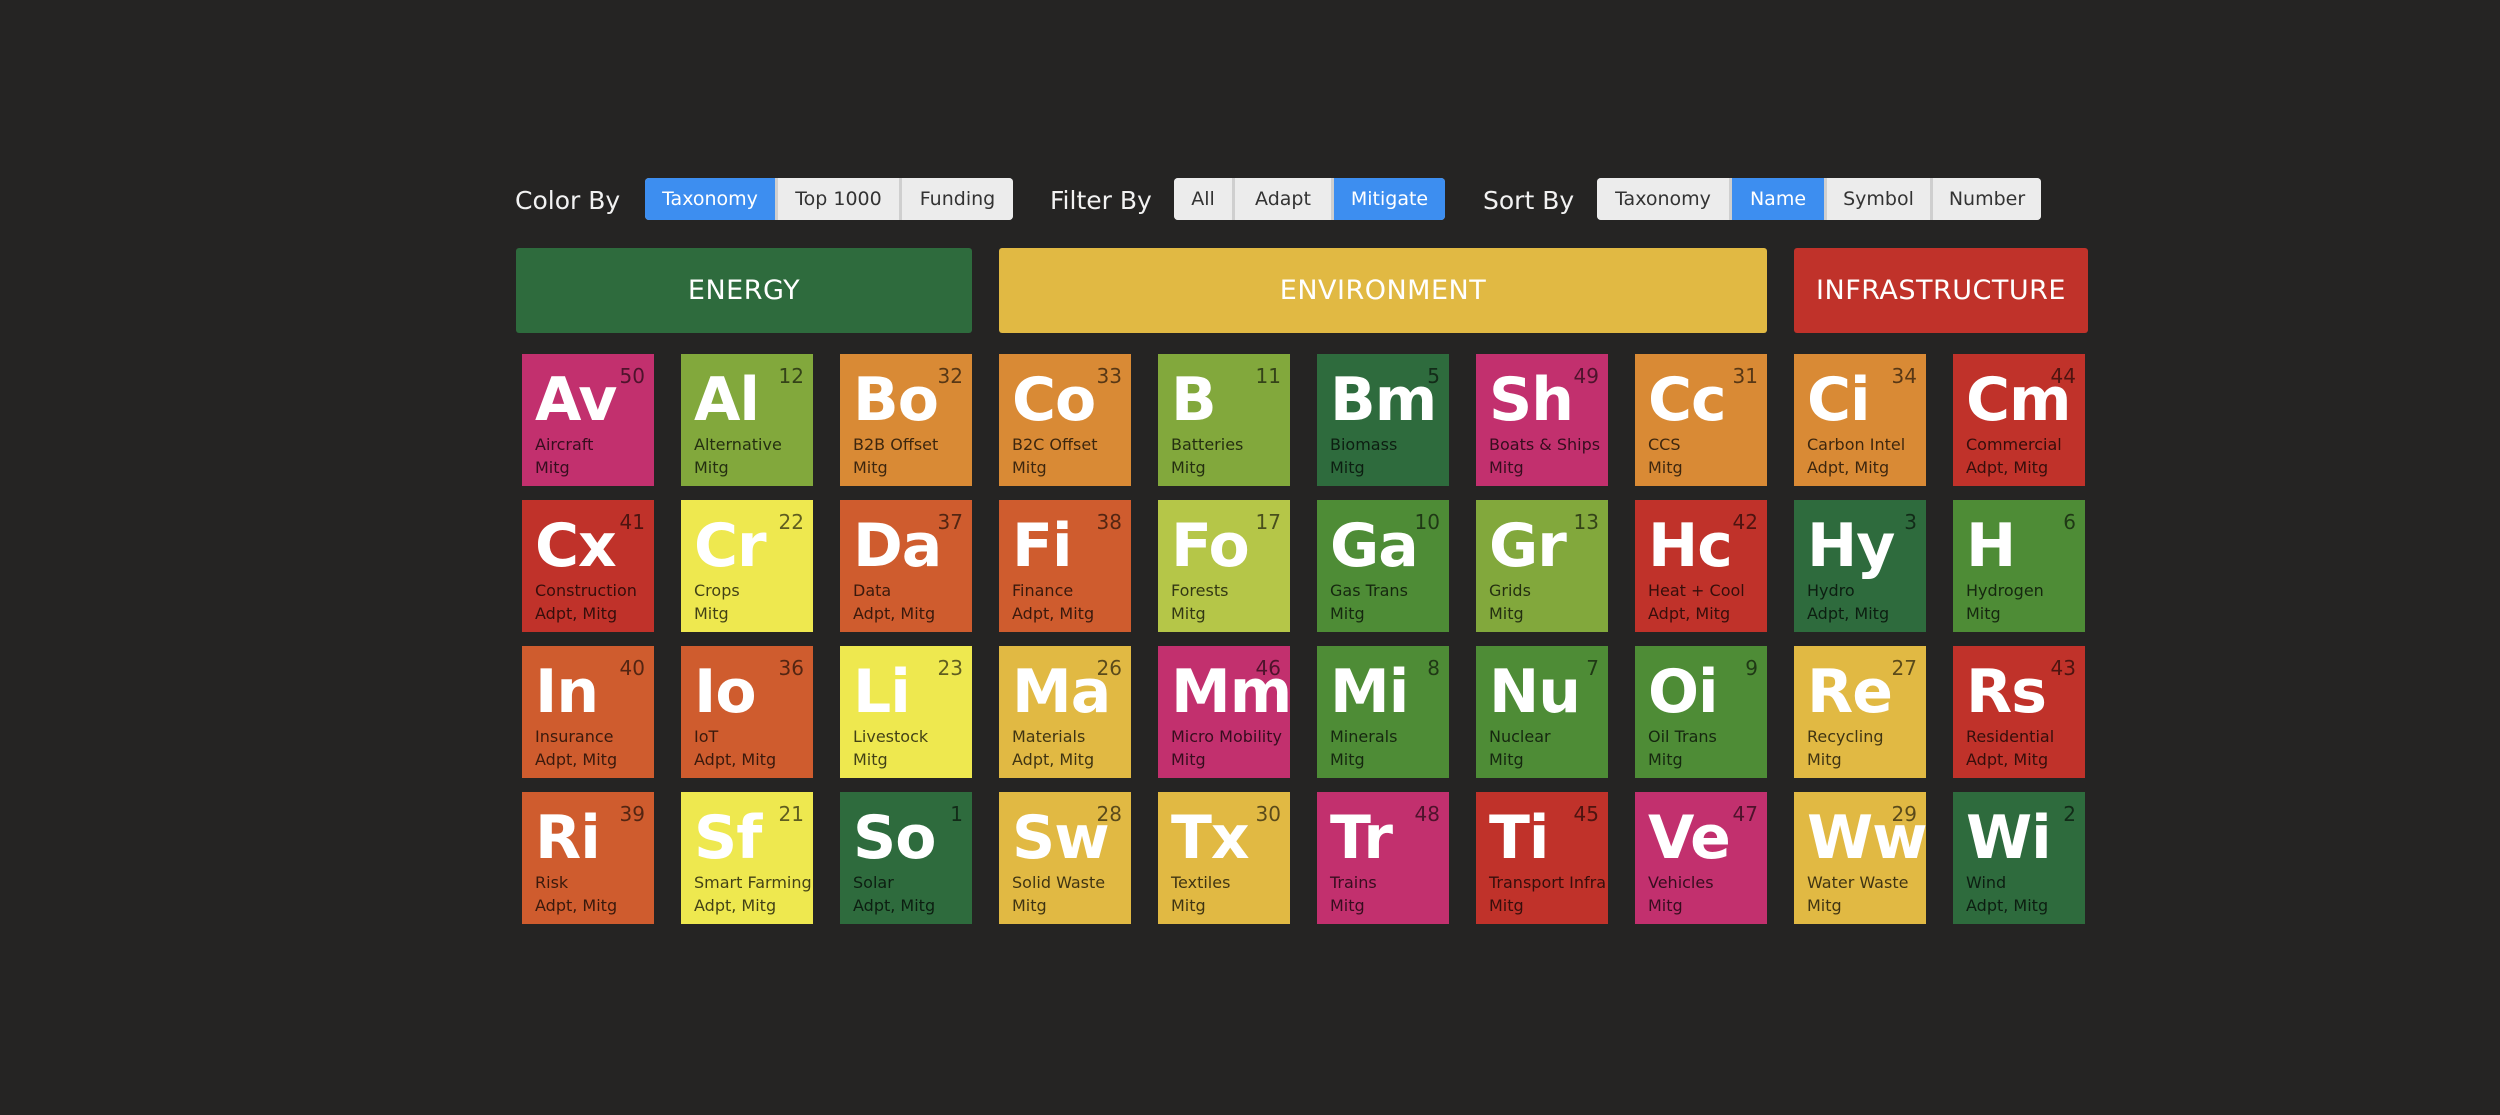 This screenshot has width=2500, height=1115. Describe the element at coordinates (1374, 546) in the screenshot. I see `element-symbol: Ga` at that location.